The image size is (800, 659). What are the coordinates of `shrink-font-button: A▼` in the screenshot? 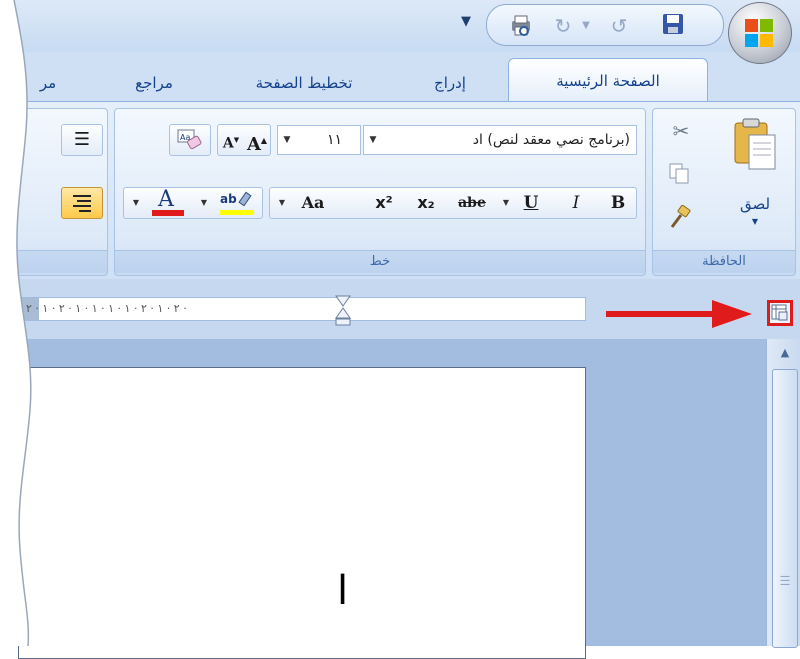 It's located at (231, 140).